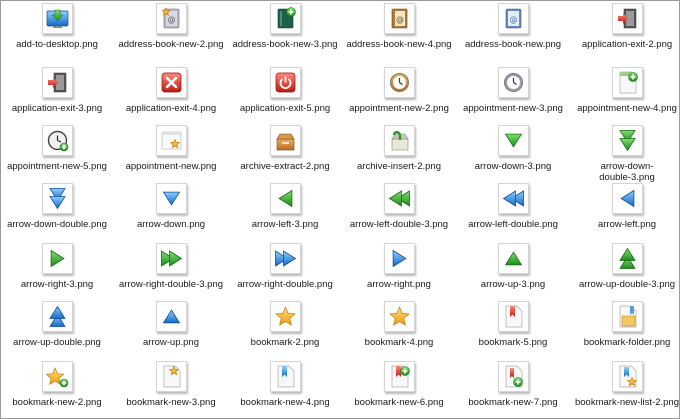 The height and width of the screenshot is (419, 680). I want to click on file-item: bookmark-new-list-2.png, so click(625, 384).